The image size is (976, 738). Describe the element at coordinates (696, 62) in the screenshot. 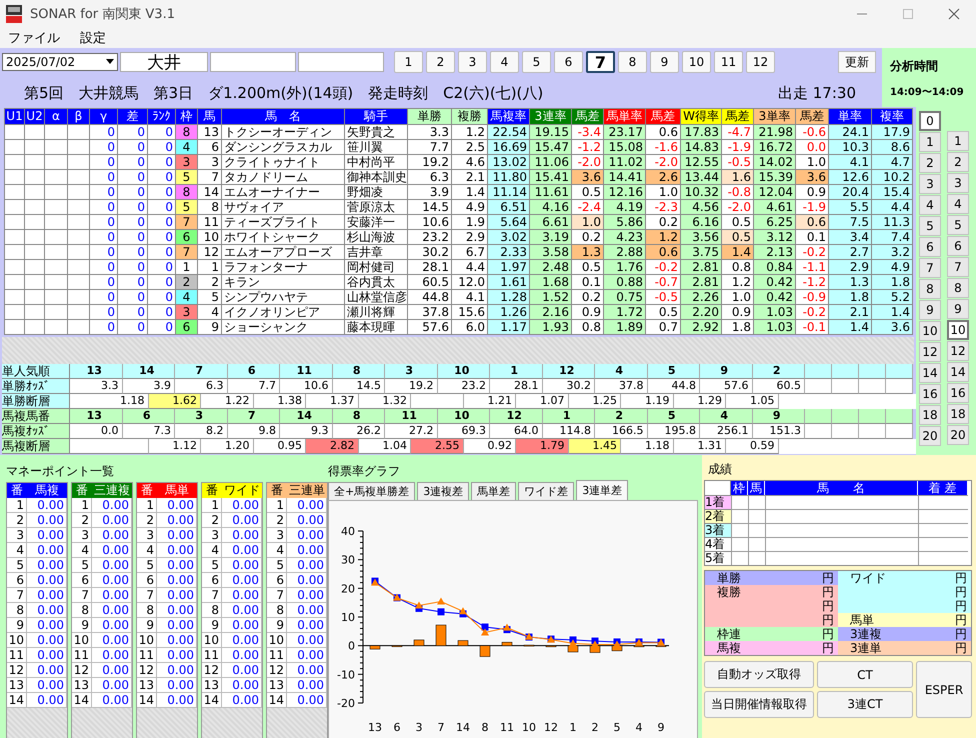

I see `race-button: 10` at that location.